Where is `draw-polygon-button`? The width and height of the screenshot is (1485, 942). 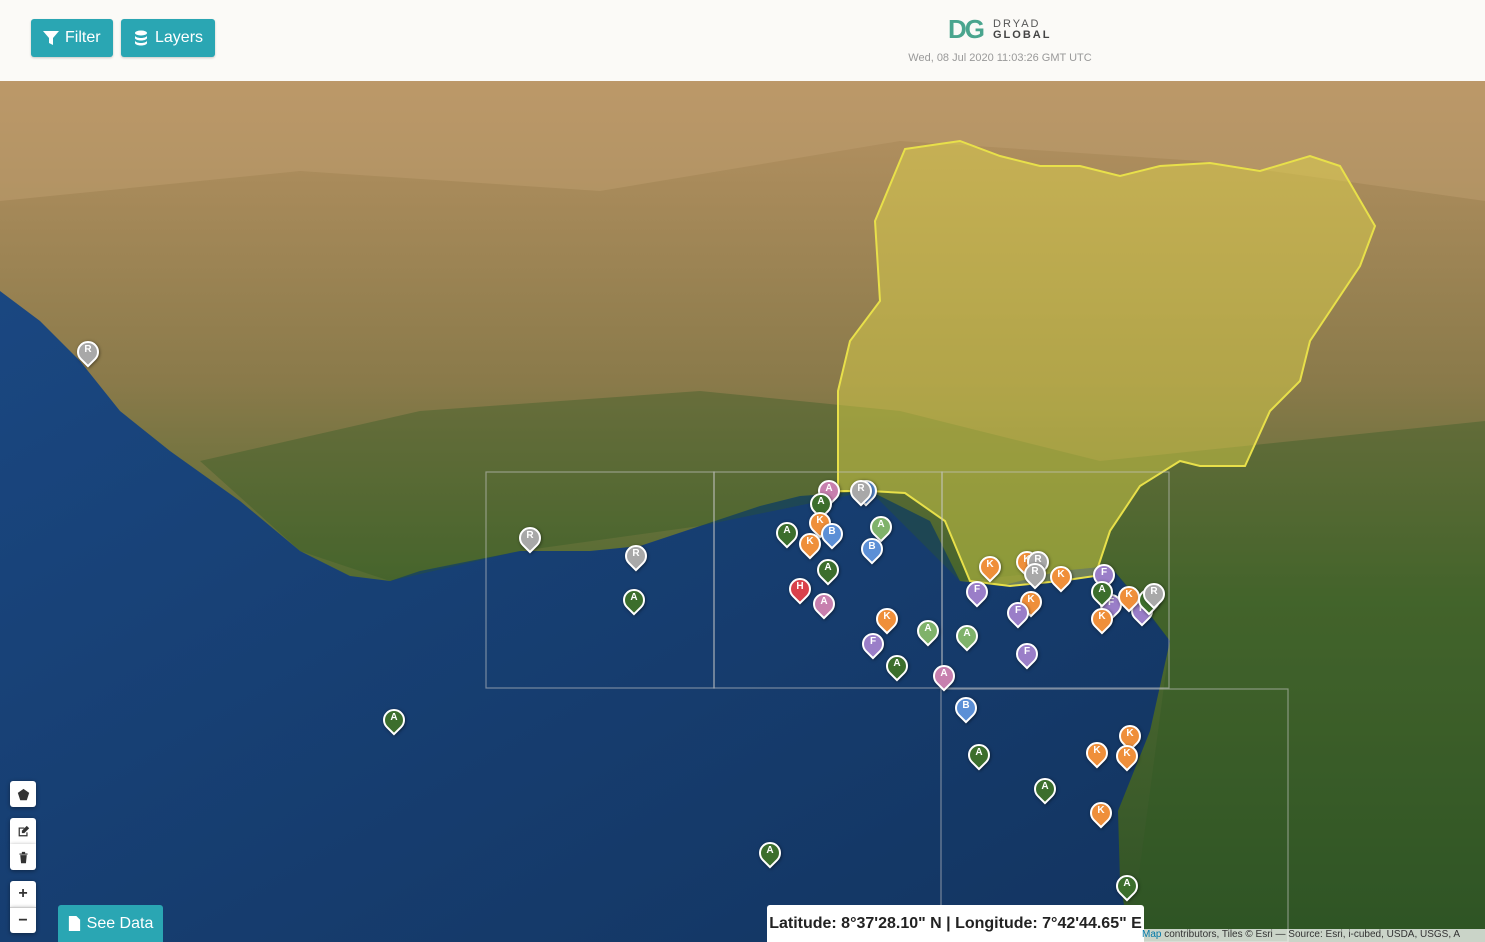
draw-polygon-button is located at coordinates (23, 794).